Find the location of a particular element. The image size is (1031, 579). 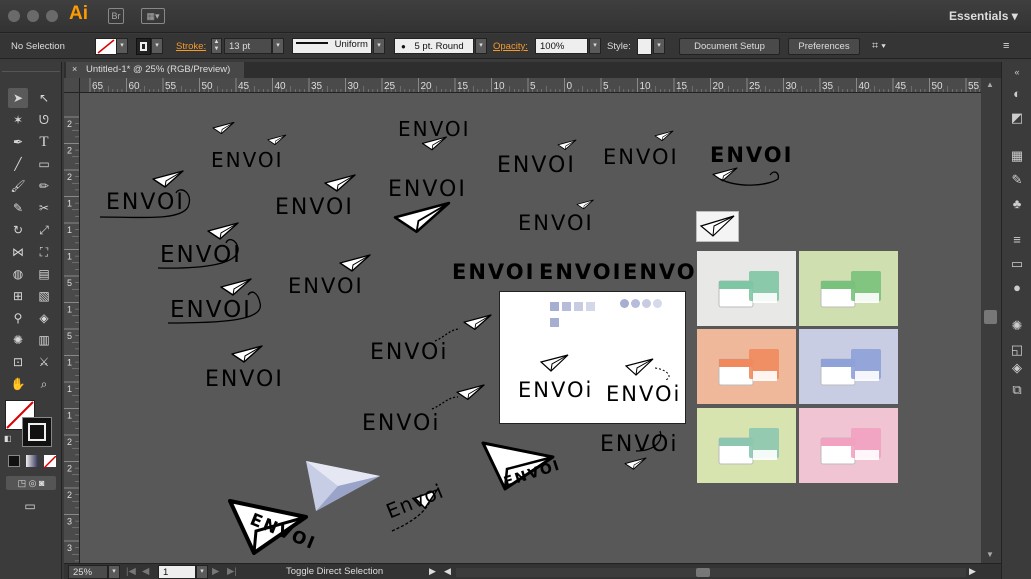

color-guide-icon: ◩ is located at coordinates (1017, 118).